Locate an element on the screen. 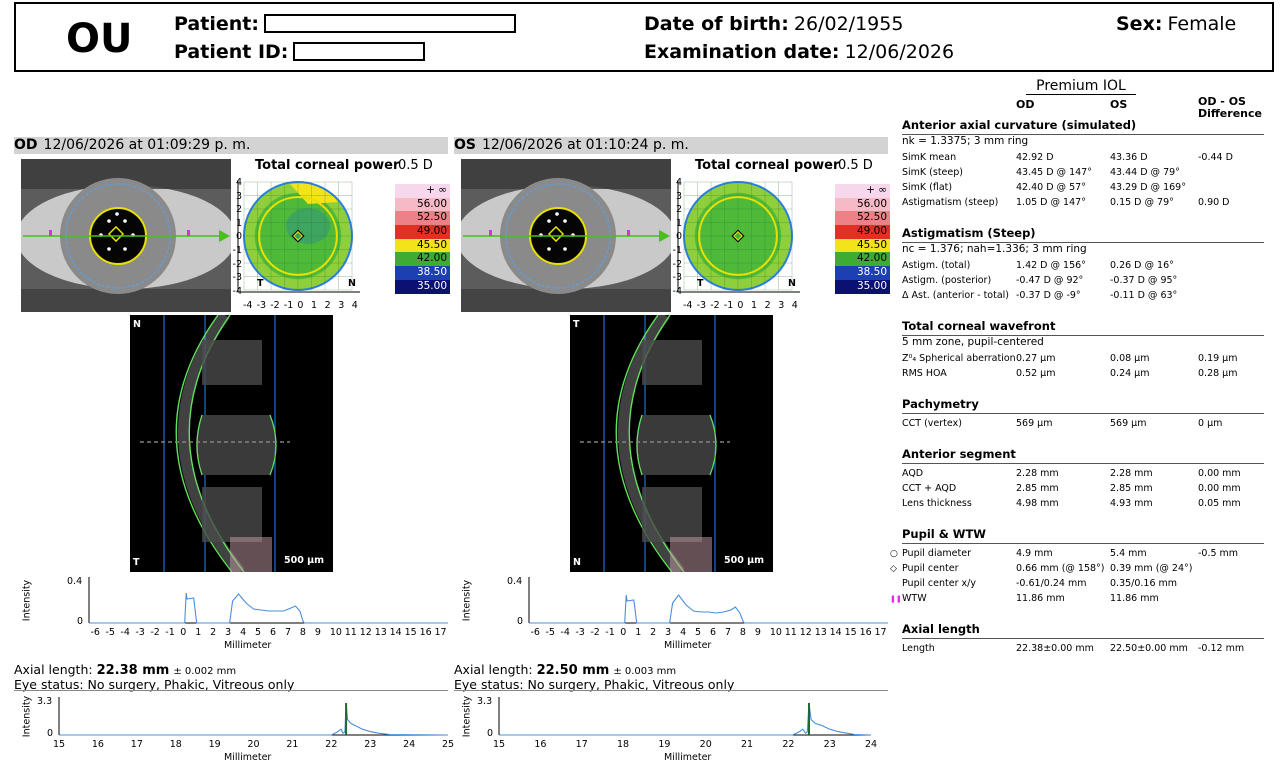  x-tick-label: 17 is located at coordinates (880, 632).